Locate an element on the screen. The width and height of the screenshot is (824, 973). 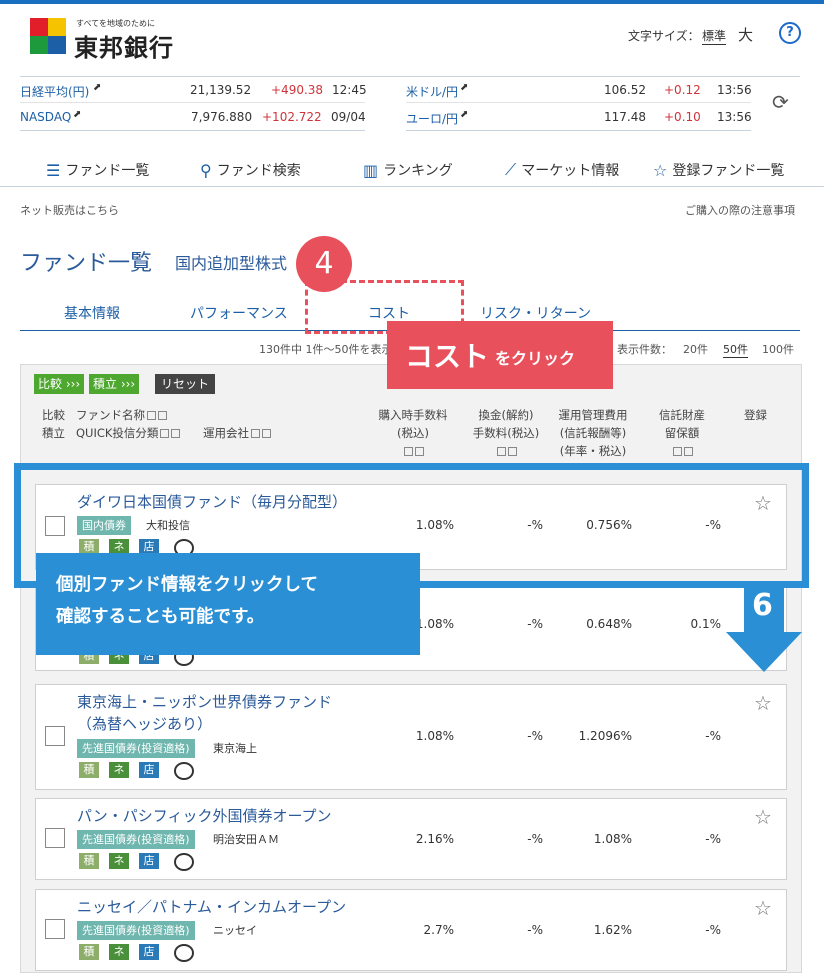
external-link-icon: ⬈ is located at coordinates (464, 114).